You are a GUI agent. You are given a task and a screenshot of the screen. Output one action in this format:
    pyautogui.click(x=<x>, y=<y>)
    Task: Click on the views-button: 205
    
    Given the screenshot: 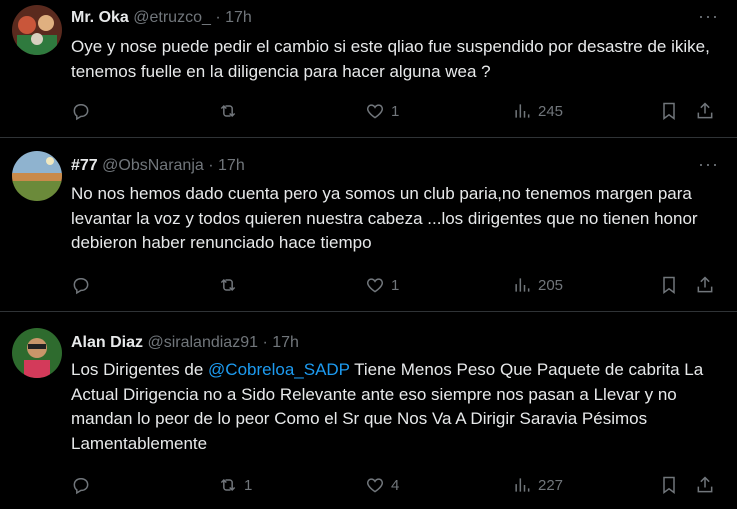 What is the action you would take?
    pyautogui.click(x=537, y=285)
    